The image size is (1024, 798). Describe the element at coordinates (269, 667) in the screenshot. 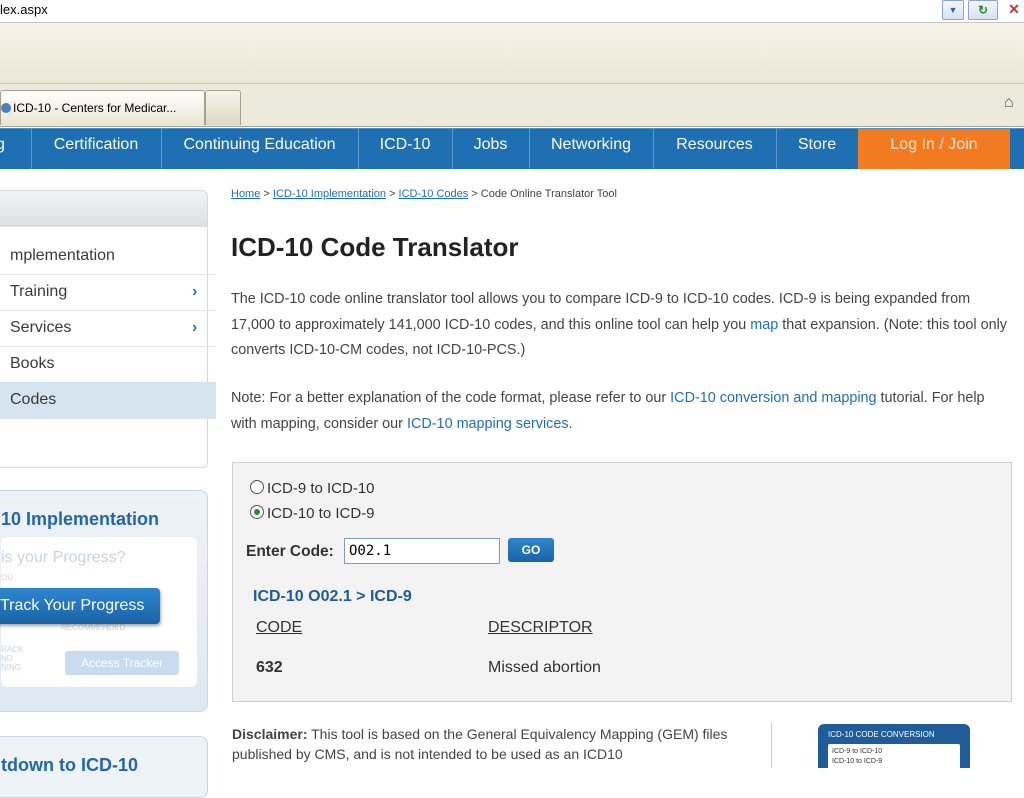

I see `result-code-cell: 632` at that location.